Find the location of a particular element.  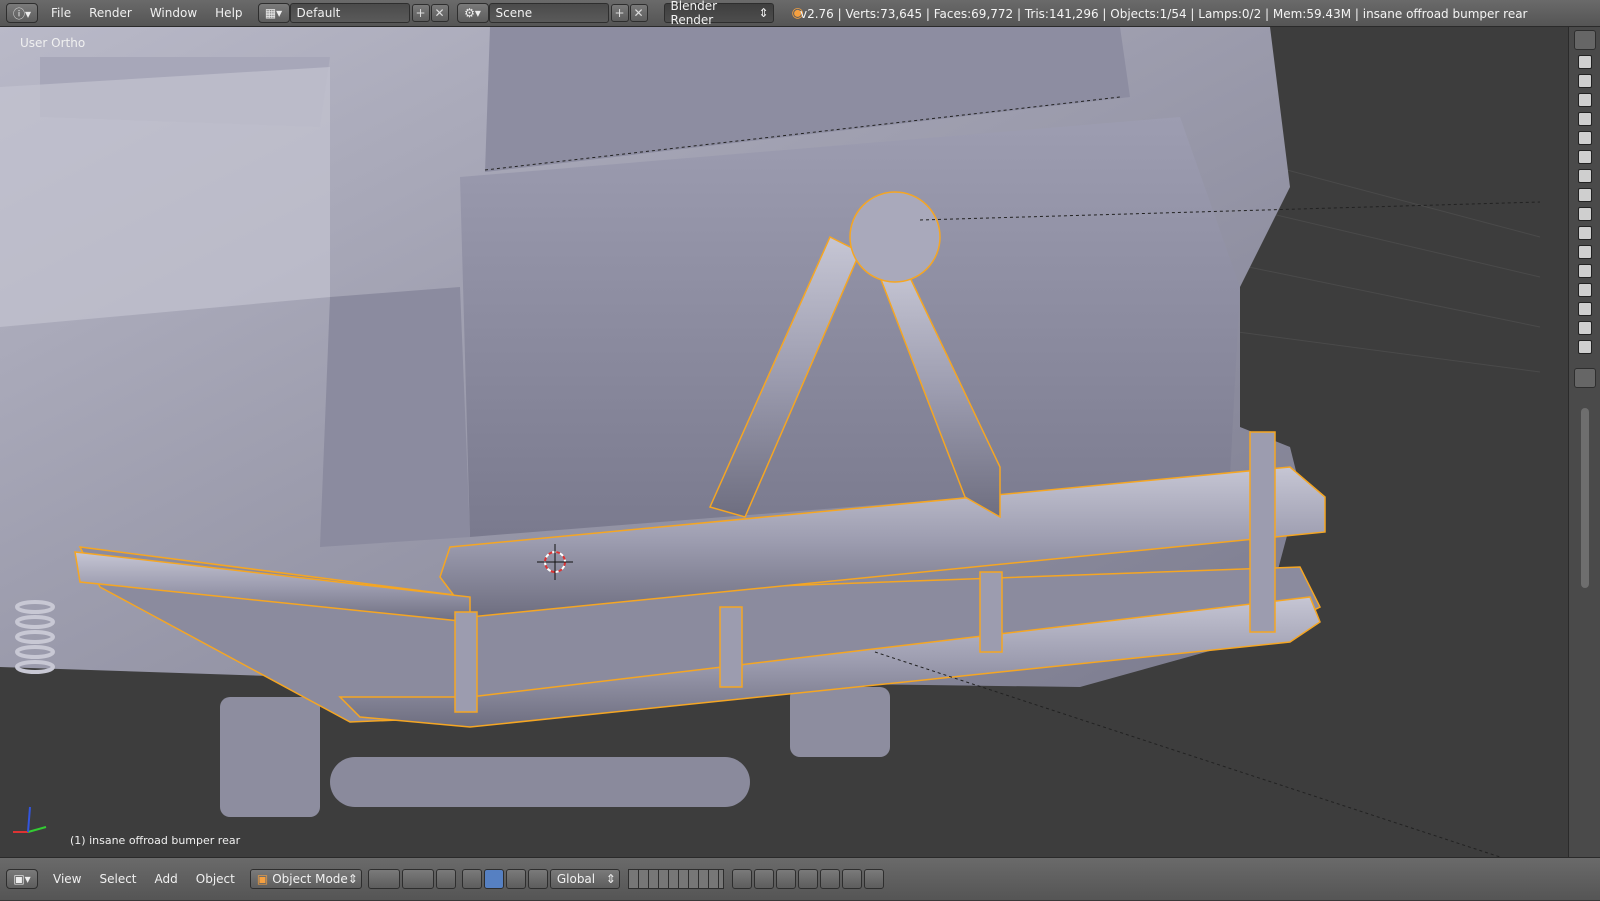

menu-select: Select is located at coordinates (117, 879).